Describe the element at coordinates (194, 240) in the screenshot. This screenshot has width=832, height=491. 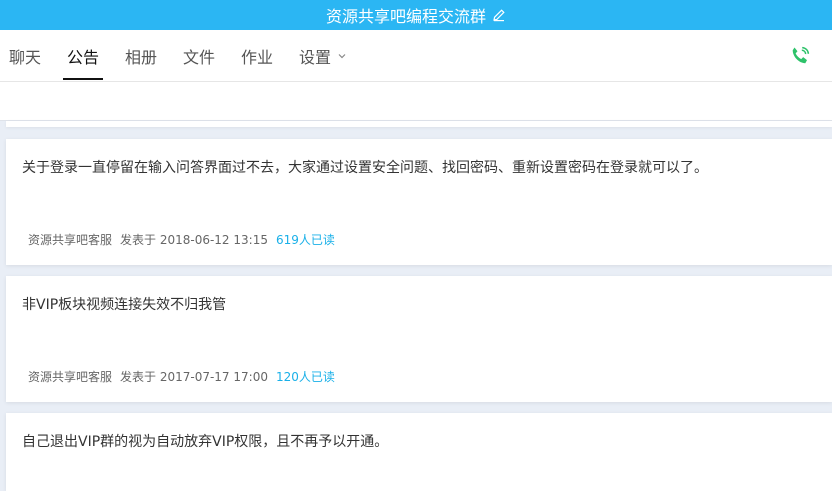
I see `announcement-date: 发表于 2018-06-12 13:15` at that location.